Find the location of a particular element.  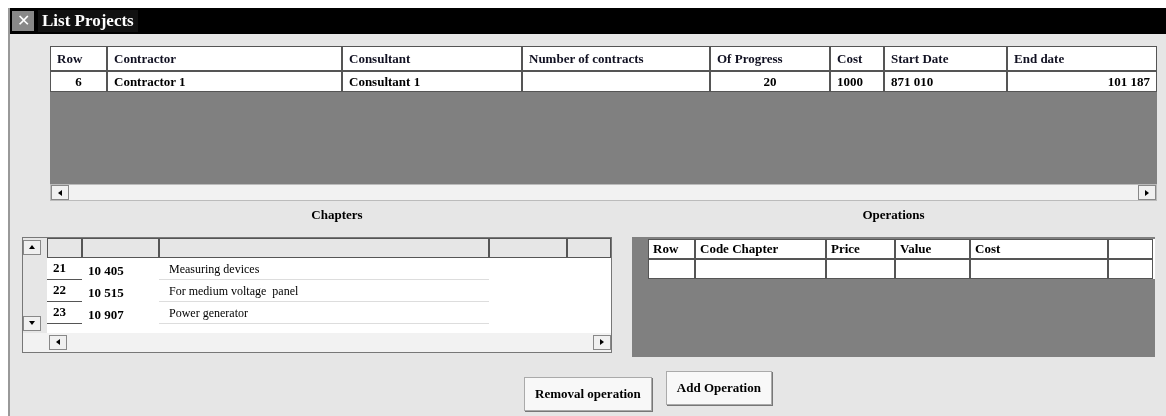

table-cell-text: 10 515 is located at coordinates (106, 292).